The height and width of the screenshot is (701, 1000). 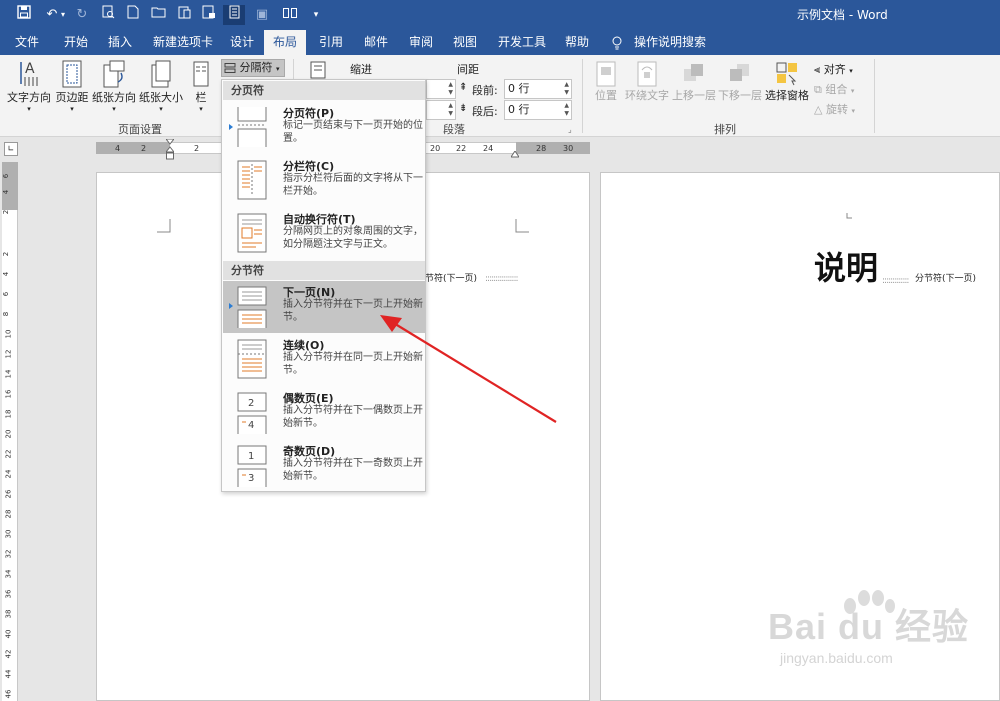 I want to click on vertical-ruler-tick: 22, so click(x=8, y=454).